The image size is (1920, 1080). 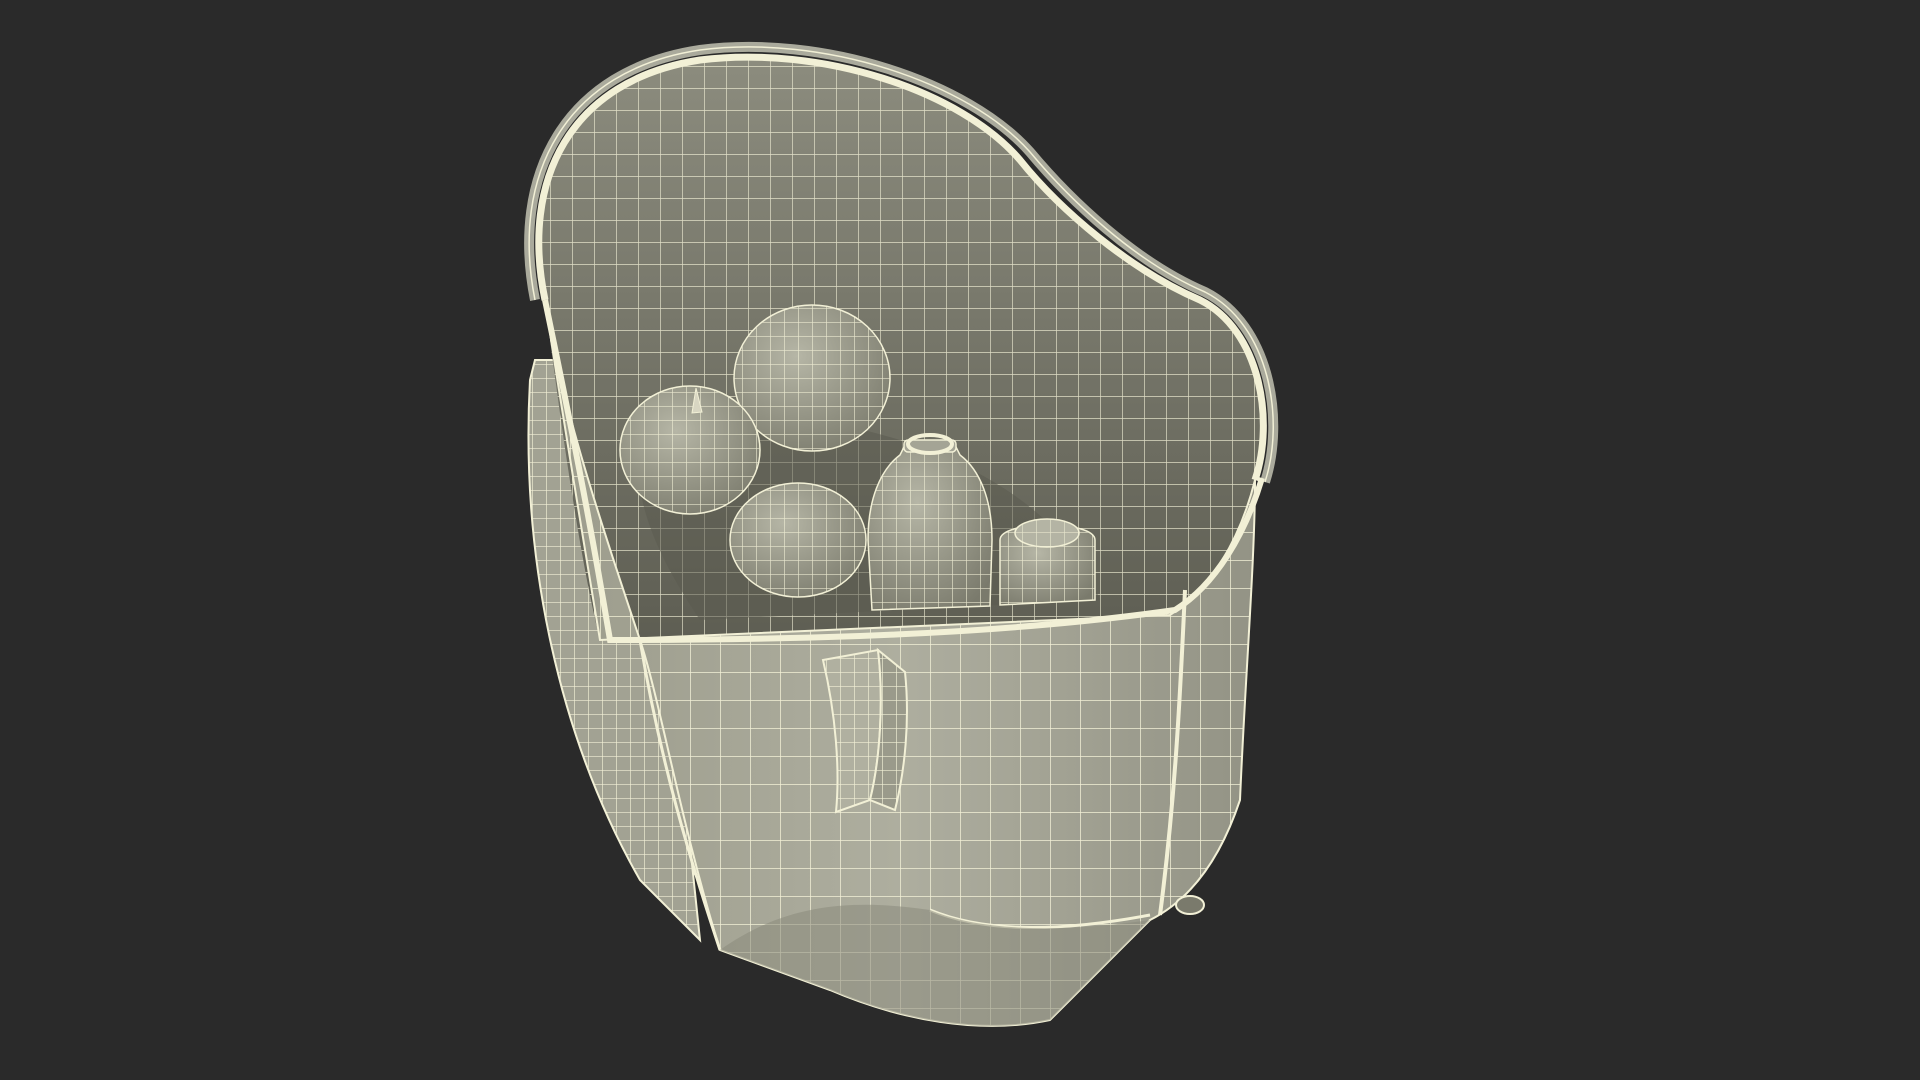 What do you see at coordinates (1047, 562) in the screenshot?
I see `jar` at bounding box center [1047, 562].